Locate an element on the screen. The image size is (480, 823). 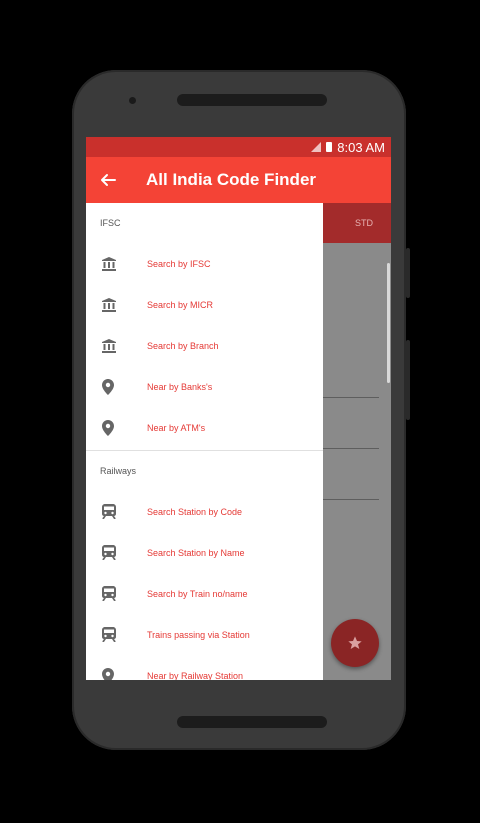
drawer-item-nearby-railway-station: Near by Railway Station is located at coordinates (204, 667).